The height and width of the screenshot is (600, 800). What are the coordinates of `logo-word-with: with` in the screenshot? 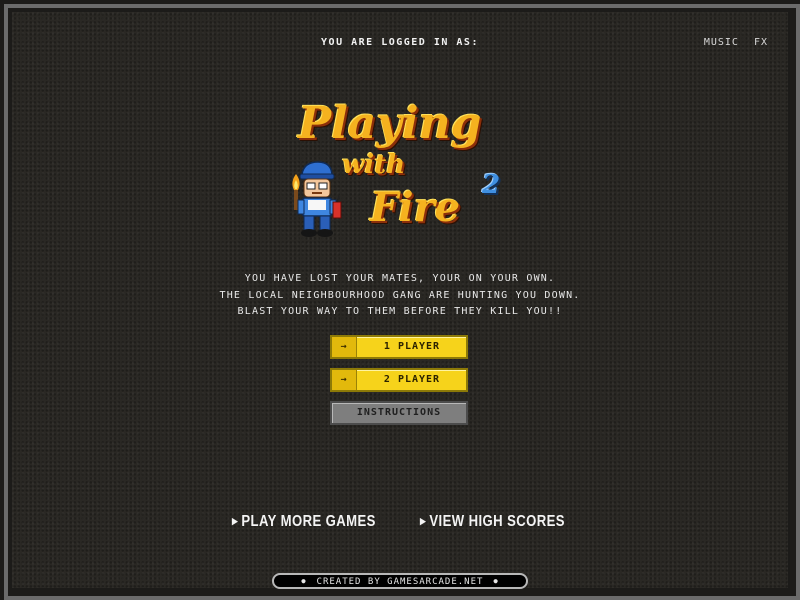 It's located at (374, 165).